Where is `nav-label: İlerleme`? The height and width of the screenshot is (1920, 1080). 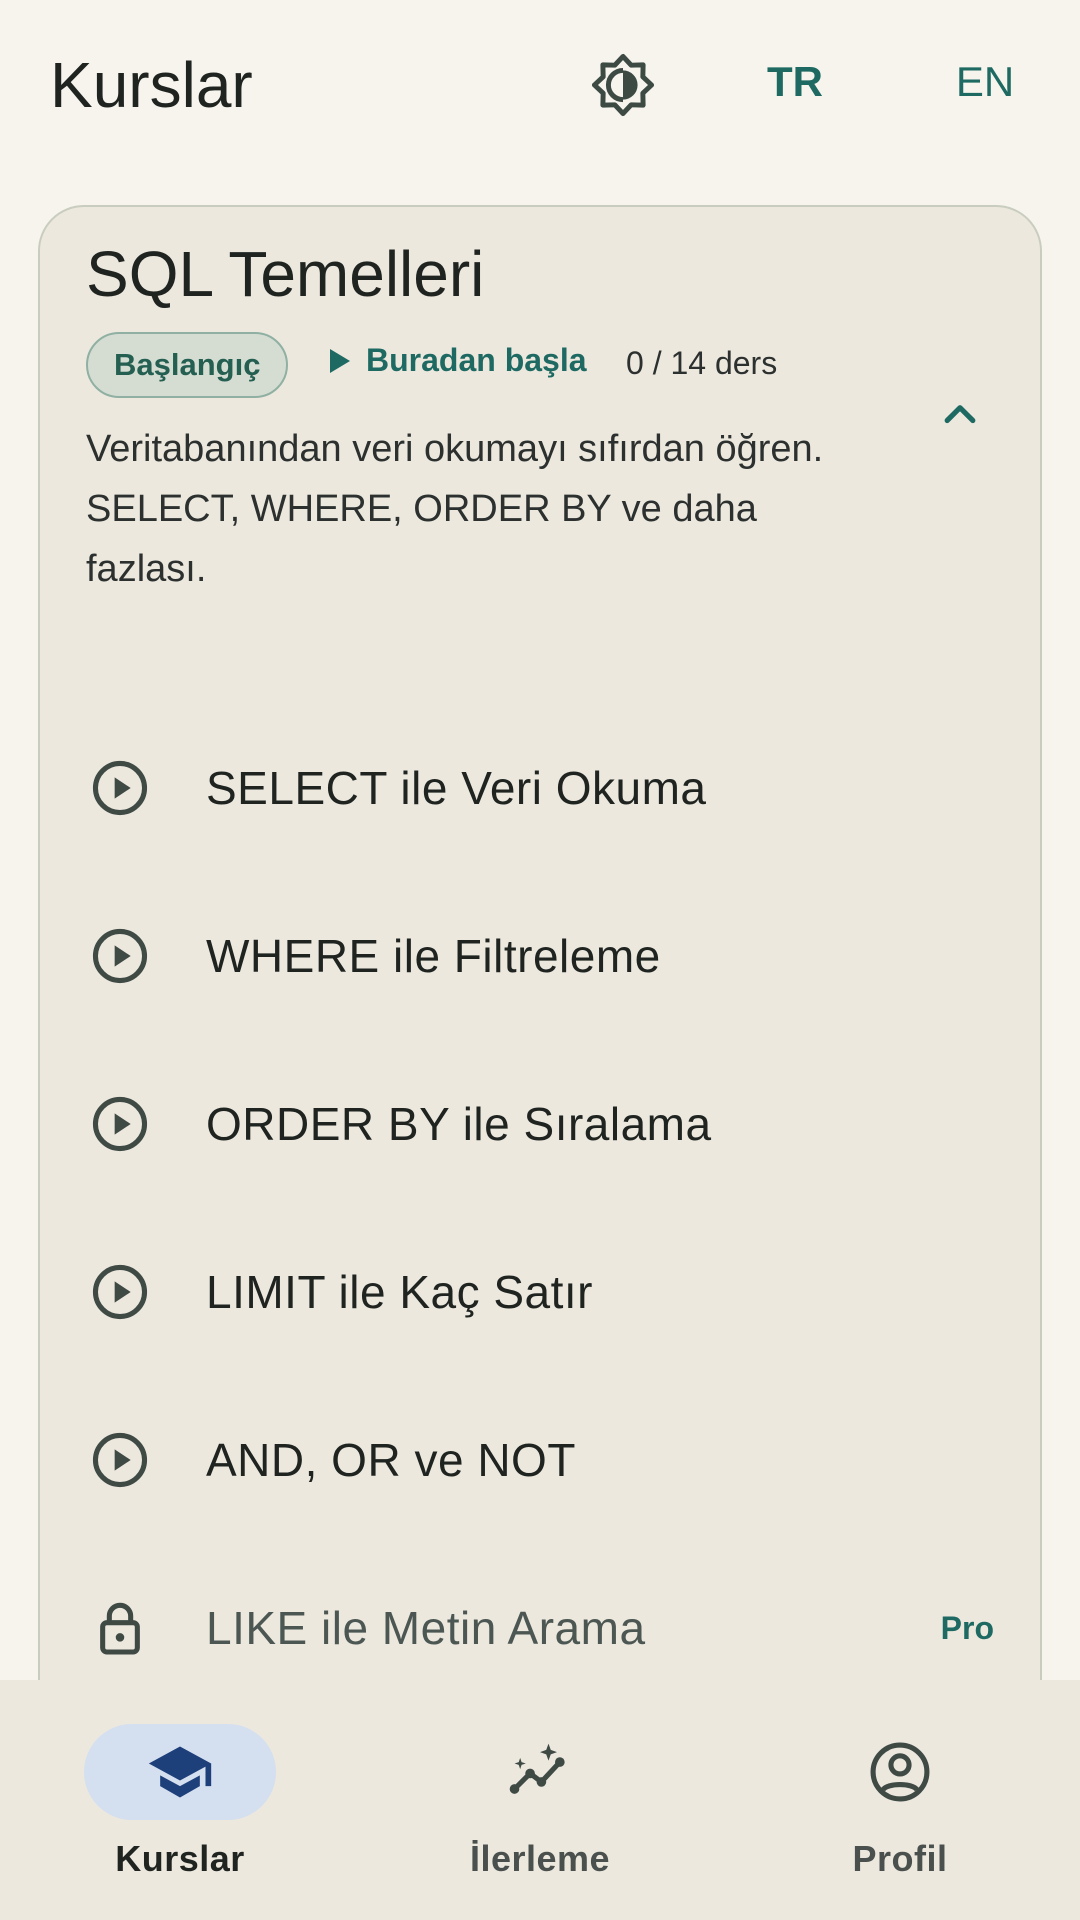 nav-label: İlerleme is located at coordinates (540, 1858).